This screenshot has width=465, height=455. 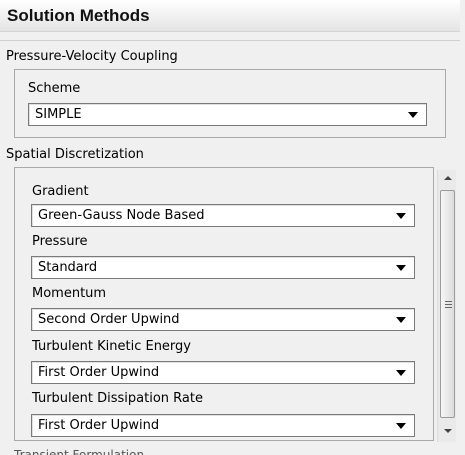 I want to click on scroll-down-button, so click(x=447, y=431).